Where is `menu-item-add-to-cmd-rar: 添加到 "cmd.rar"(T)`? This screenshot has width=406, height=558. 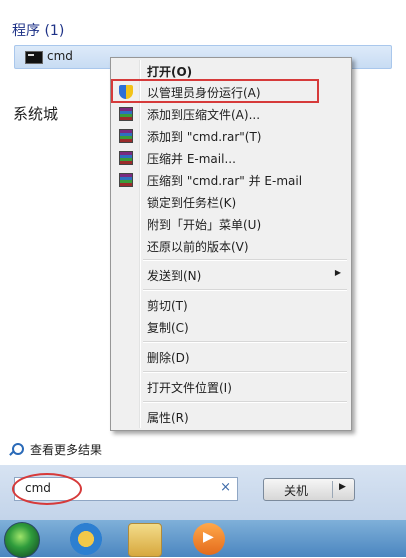 menu-item-add-to-cmd-rar: 添加到 "cmd.rar"(T) is located at coordinates (231, 136).